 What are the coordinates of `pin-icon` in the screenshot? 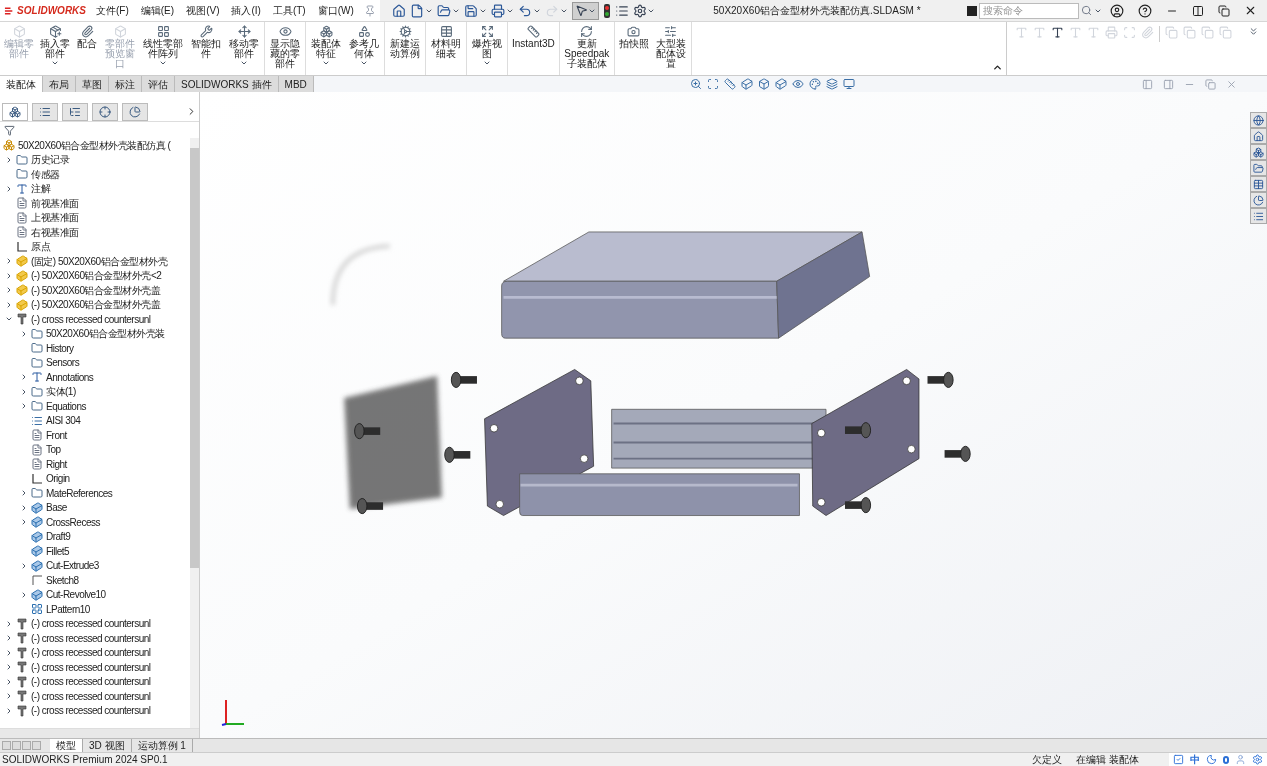 It's located at (369, 10).